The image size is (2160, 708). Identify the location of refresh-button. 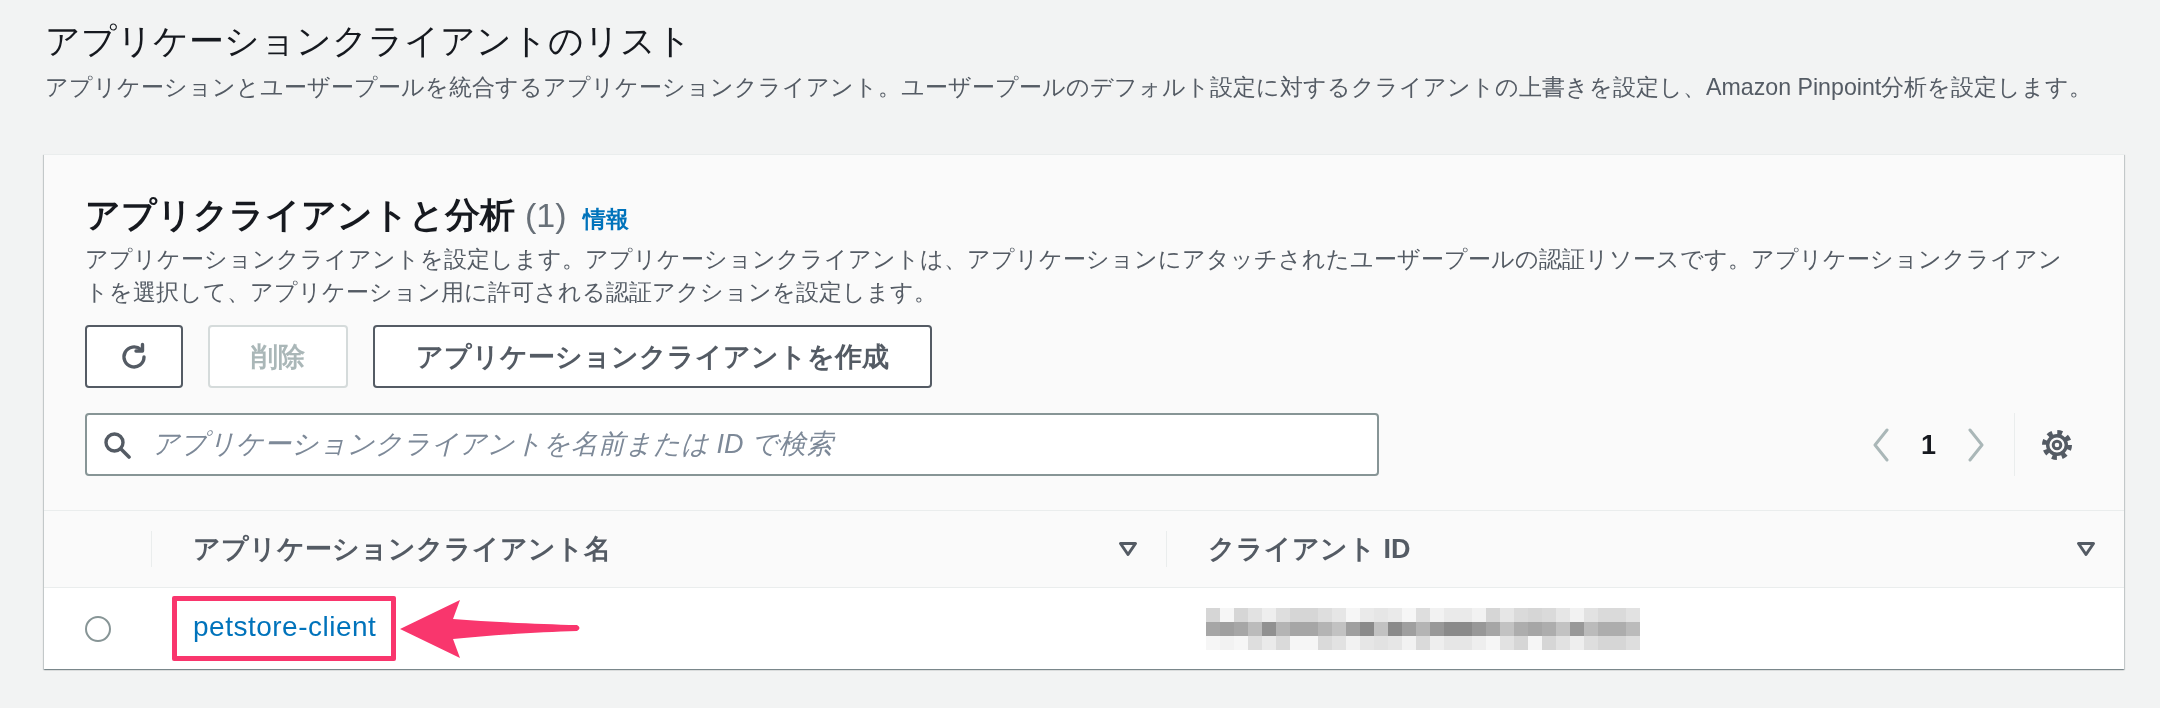
(134, 356).